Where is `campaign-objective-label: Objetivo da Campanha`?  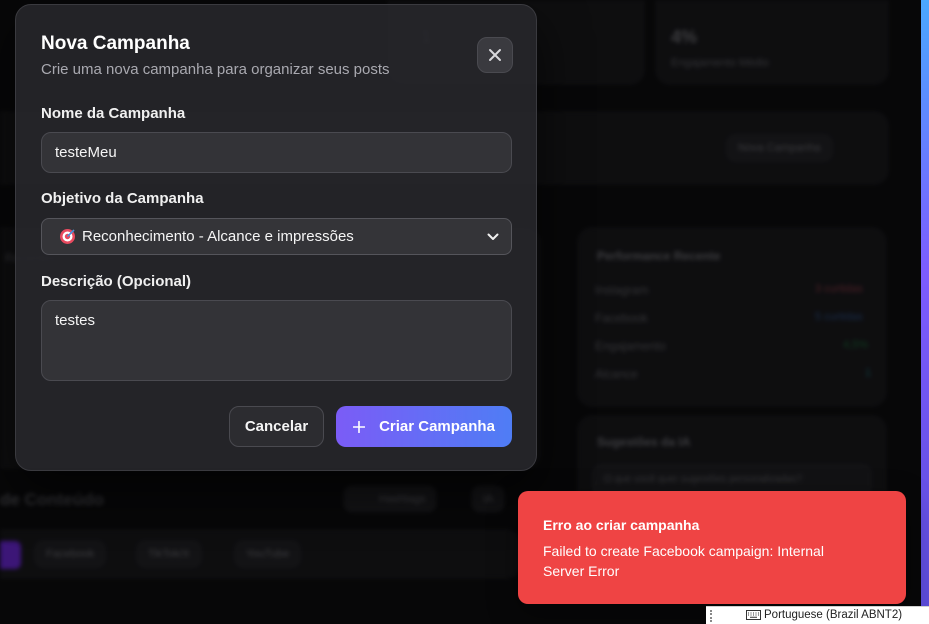
campaign-objective-label: Objetivo da Campanha is located at coordinates (122, 198).